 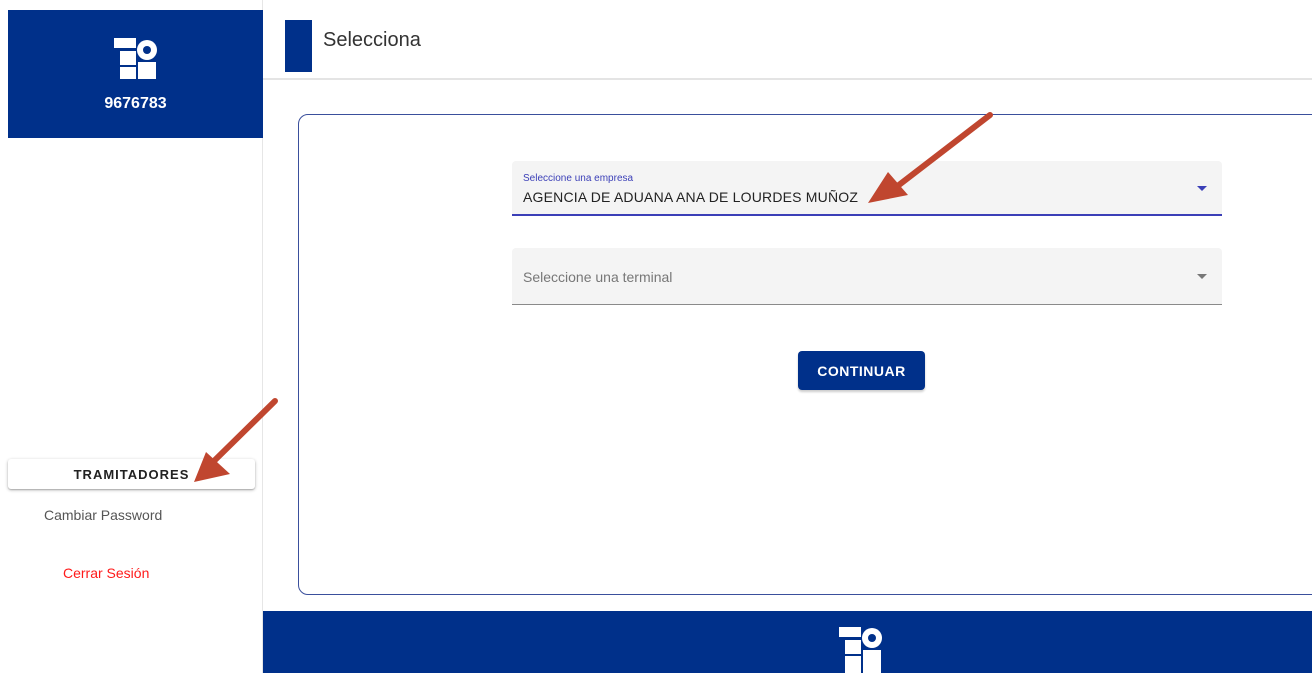 What do you see at coordinates (135, 103) in the screenshot?
I see `user-id: 9676783` at bounding box center [135, 103].